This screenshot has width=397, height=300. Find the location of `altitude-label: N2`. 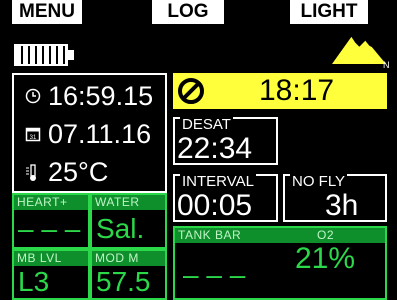

altitude-label: N2 is located at coordinates (386, 64).